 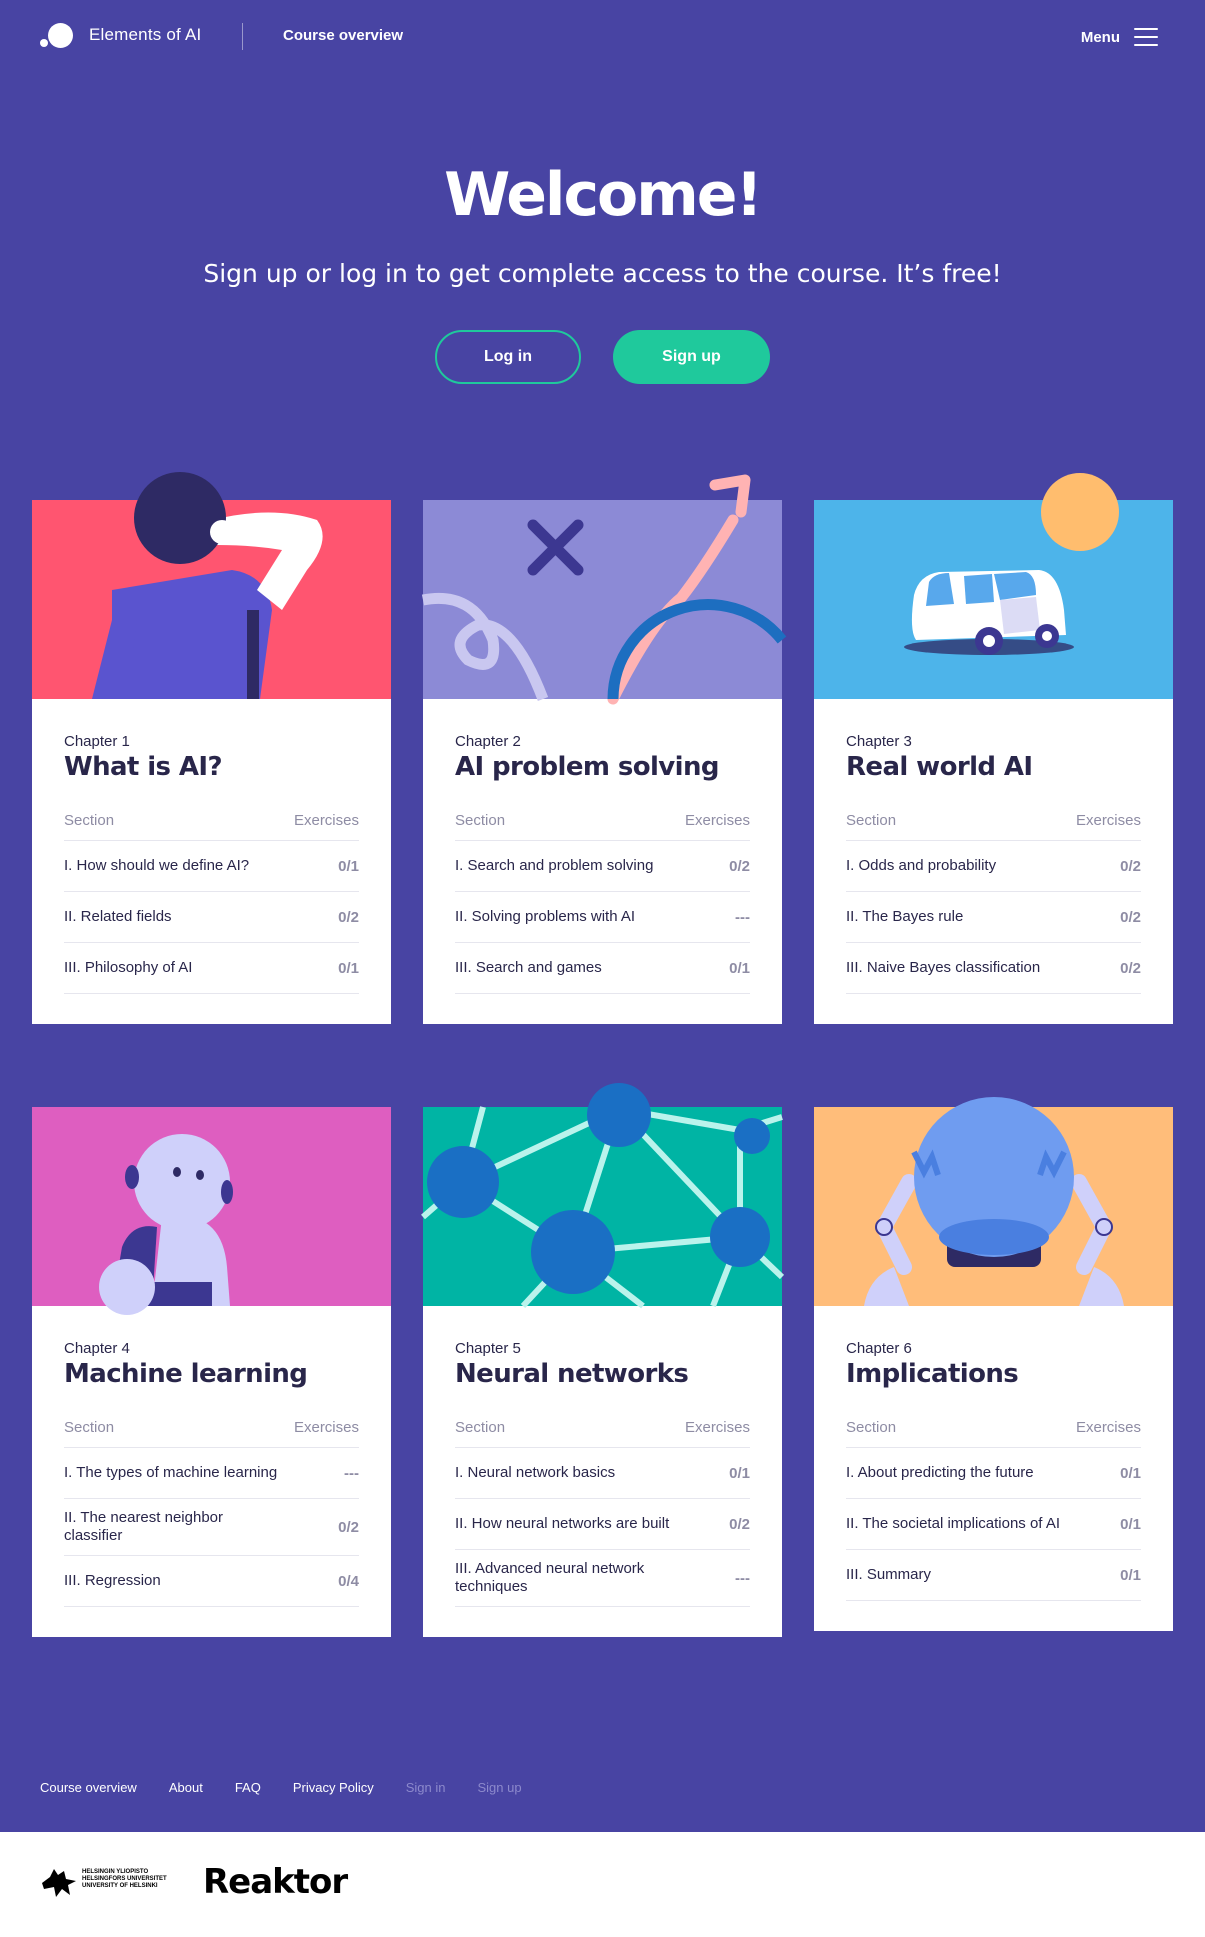 What do you see at coordinates (602, 767) in the screenshot?
I see `chapter-title: AI problem solving` at bounding box center [602, 767].